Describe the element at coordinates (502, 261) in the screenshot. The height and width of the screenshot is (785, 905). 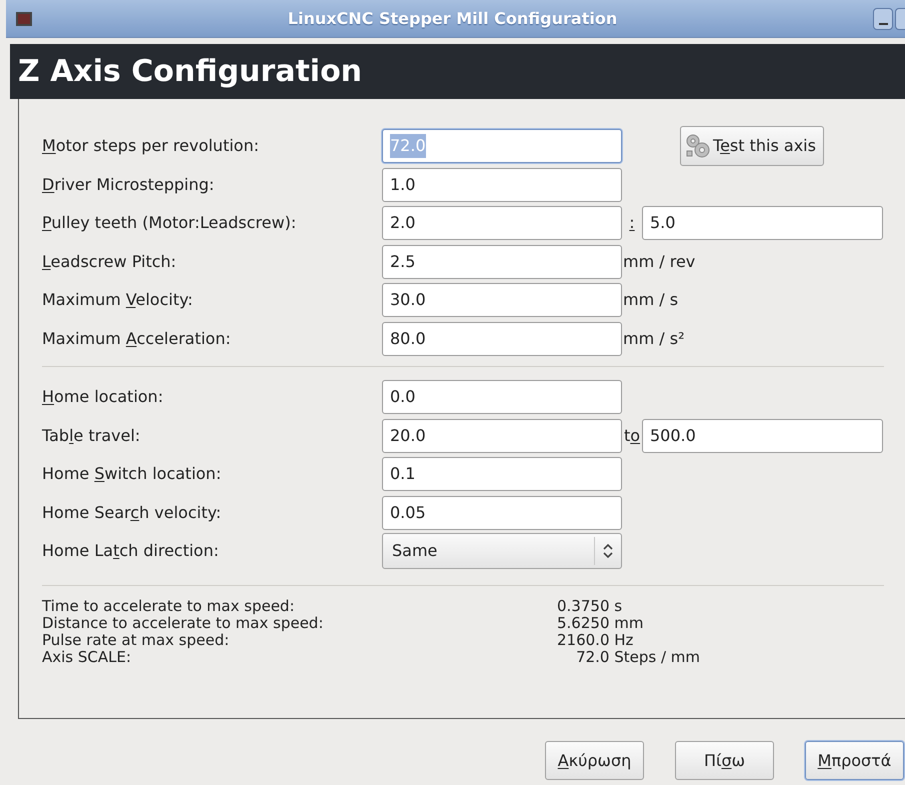
I see `input-field: 2.5` at that location.